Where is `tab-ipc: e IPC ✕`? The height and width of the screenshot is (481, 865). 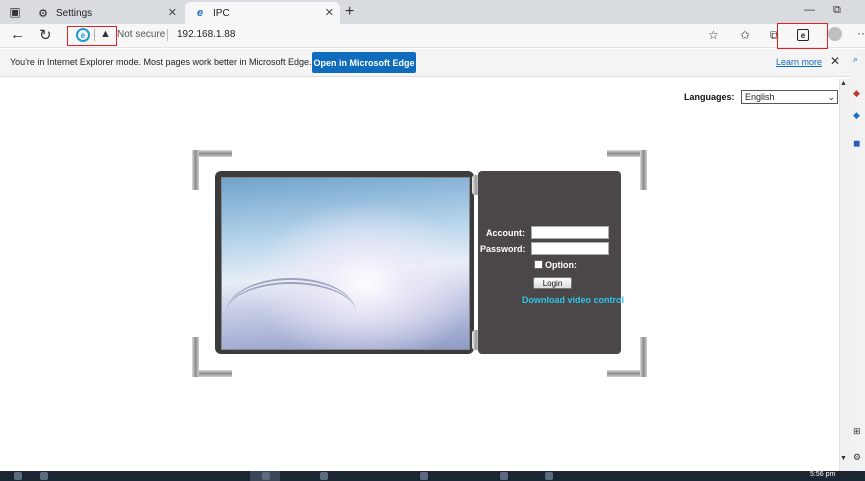 tab-ipc: e IPC ✕ is located at coordinates (262, 13).